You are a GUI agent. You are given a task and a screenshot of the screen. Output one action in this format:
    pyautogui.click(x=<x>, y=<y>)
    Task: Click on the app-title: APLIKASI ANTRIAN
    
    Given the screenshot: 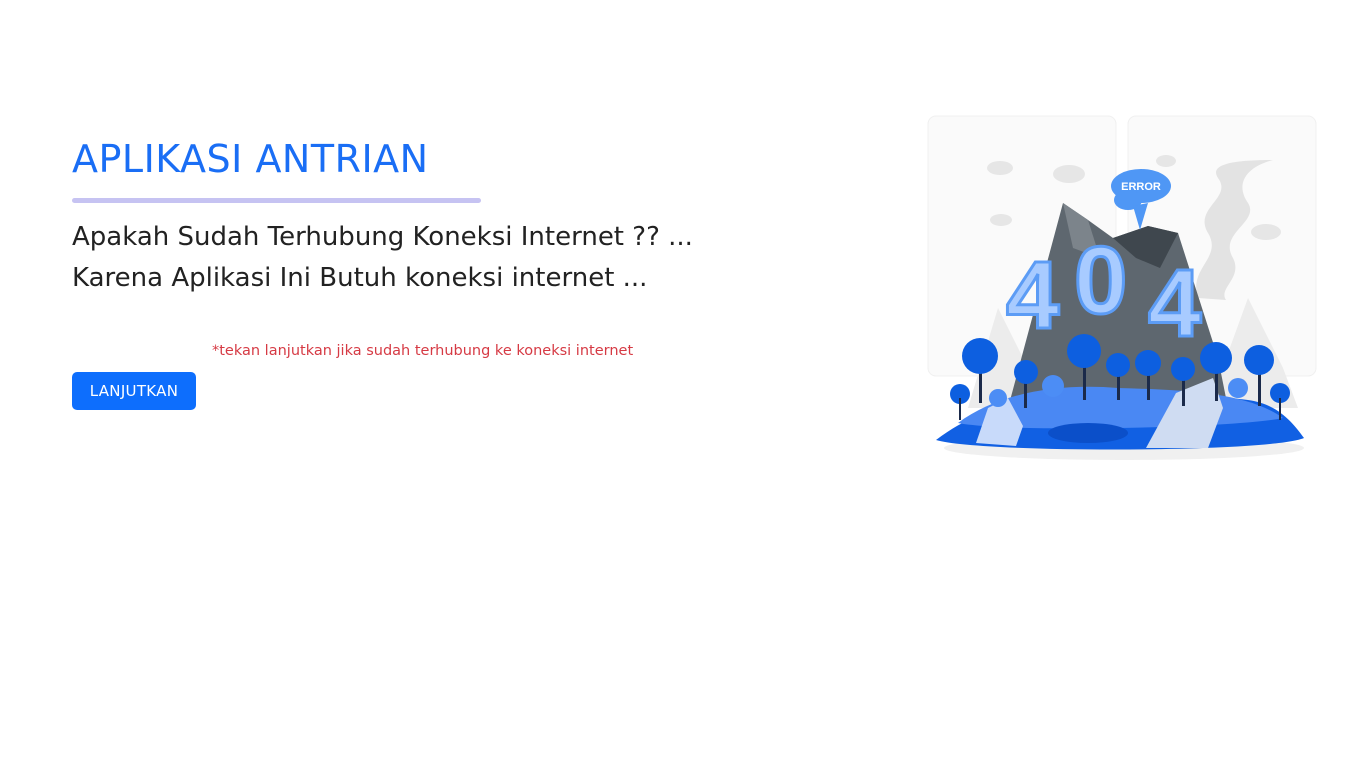 What is the action you would take?
    pyautogui.click(x=250, y=159)
    